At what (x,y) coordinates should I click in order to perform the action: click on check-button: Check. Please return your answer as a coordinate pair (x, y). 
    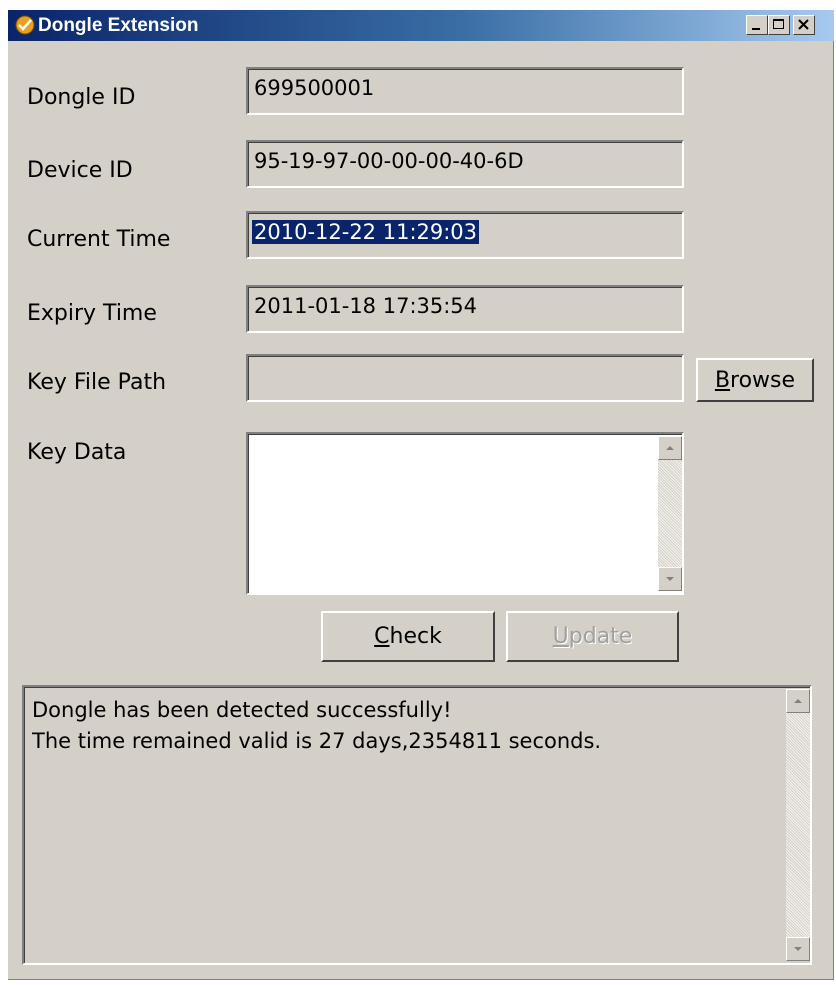
    Looking at the image, I should click on (408, 636).